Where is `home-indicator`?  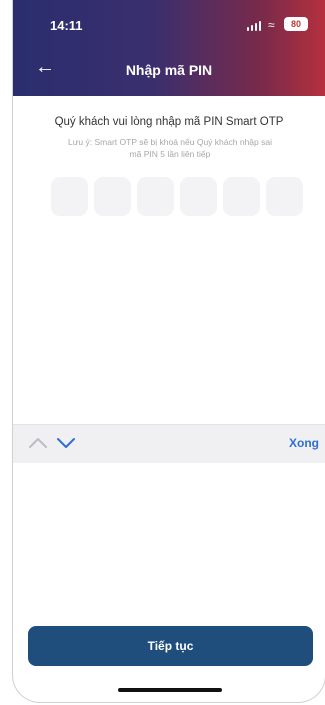 home-indicator is located at coordinates (170, 690).